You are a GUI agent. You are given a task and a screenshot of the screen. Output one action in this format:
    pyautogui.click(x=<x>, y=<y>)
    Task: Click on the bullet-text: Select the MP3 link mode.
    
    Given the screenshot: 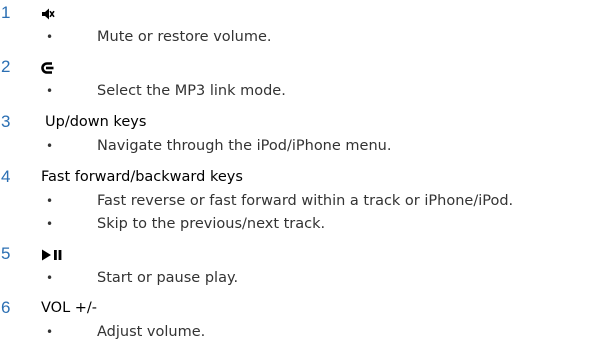 What is the action you would take?
    pyautogui.click(x=191, y=91)
    